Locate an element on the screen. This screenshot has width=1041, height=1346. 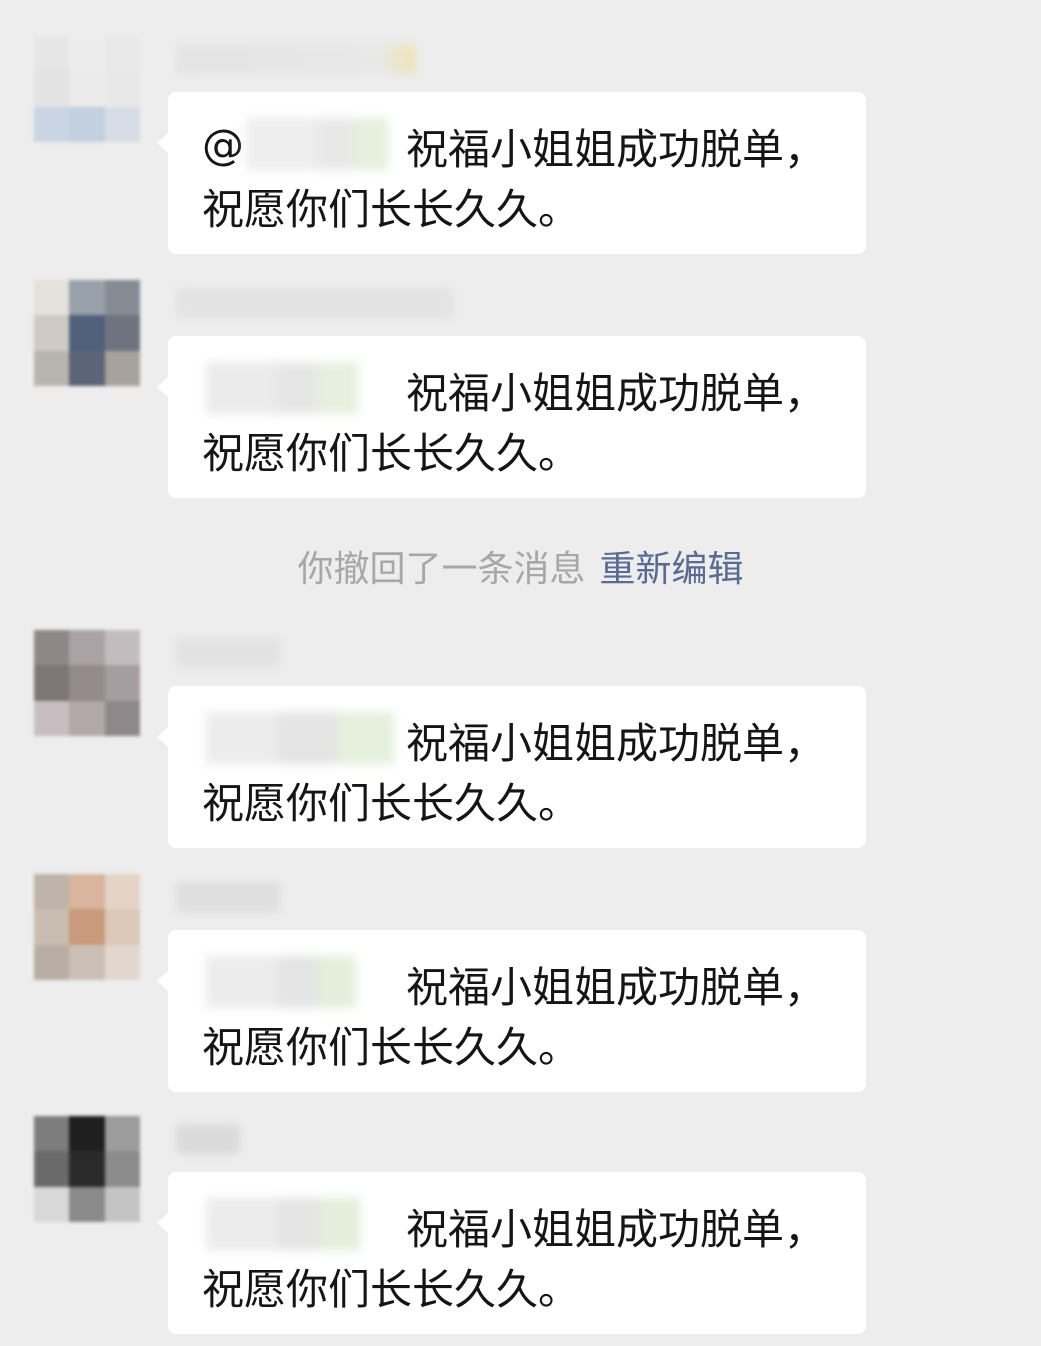
recalled-message-notice: 你撤回了一条消息 重新编辑 is located at coordinates (520, 566).